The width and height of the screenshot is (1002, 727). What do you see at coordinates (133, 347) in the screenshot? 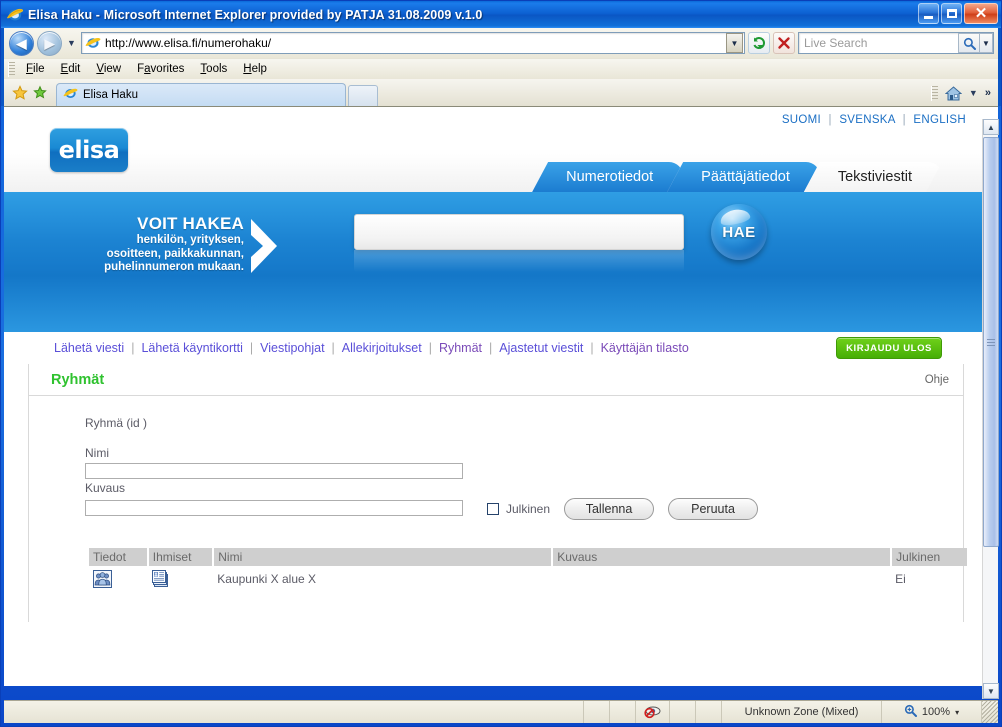
I see `nav-sep-1: |` at bounding box center [133, 347].